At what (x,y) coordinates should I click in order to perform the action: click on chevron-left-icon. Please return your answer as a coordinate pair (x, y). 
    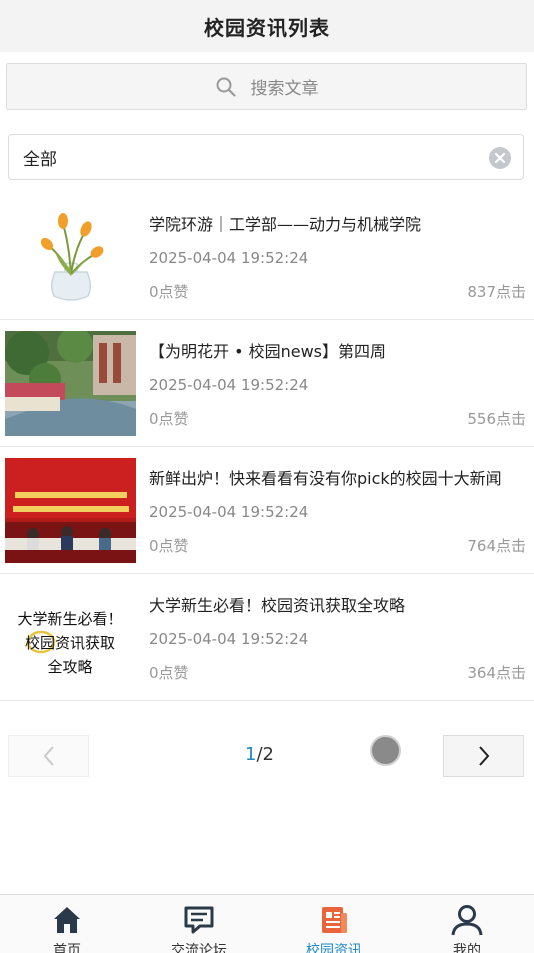
    Looking at the image, I should click on (48, 756).